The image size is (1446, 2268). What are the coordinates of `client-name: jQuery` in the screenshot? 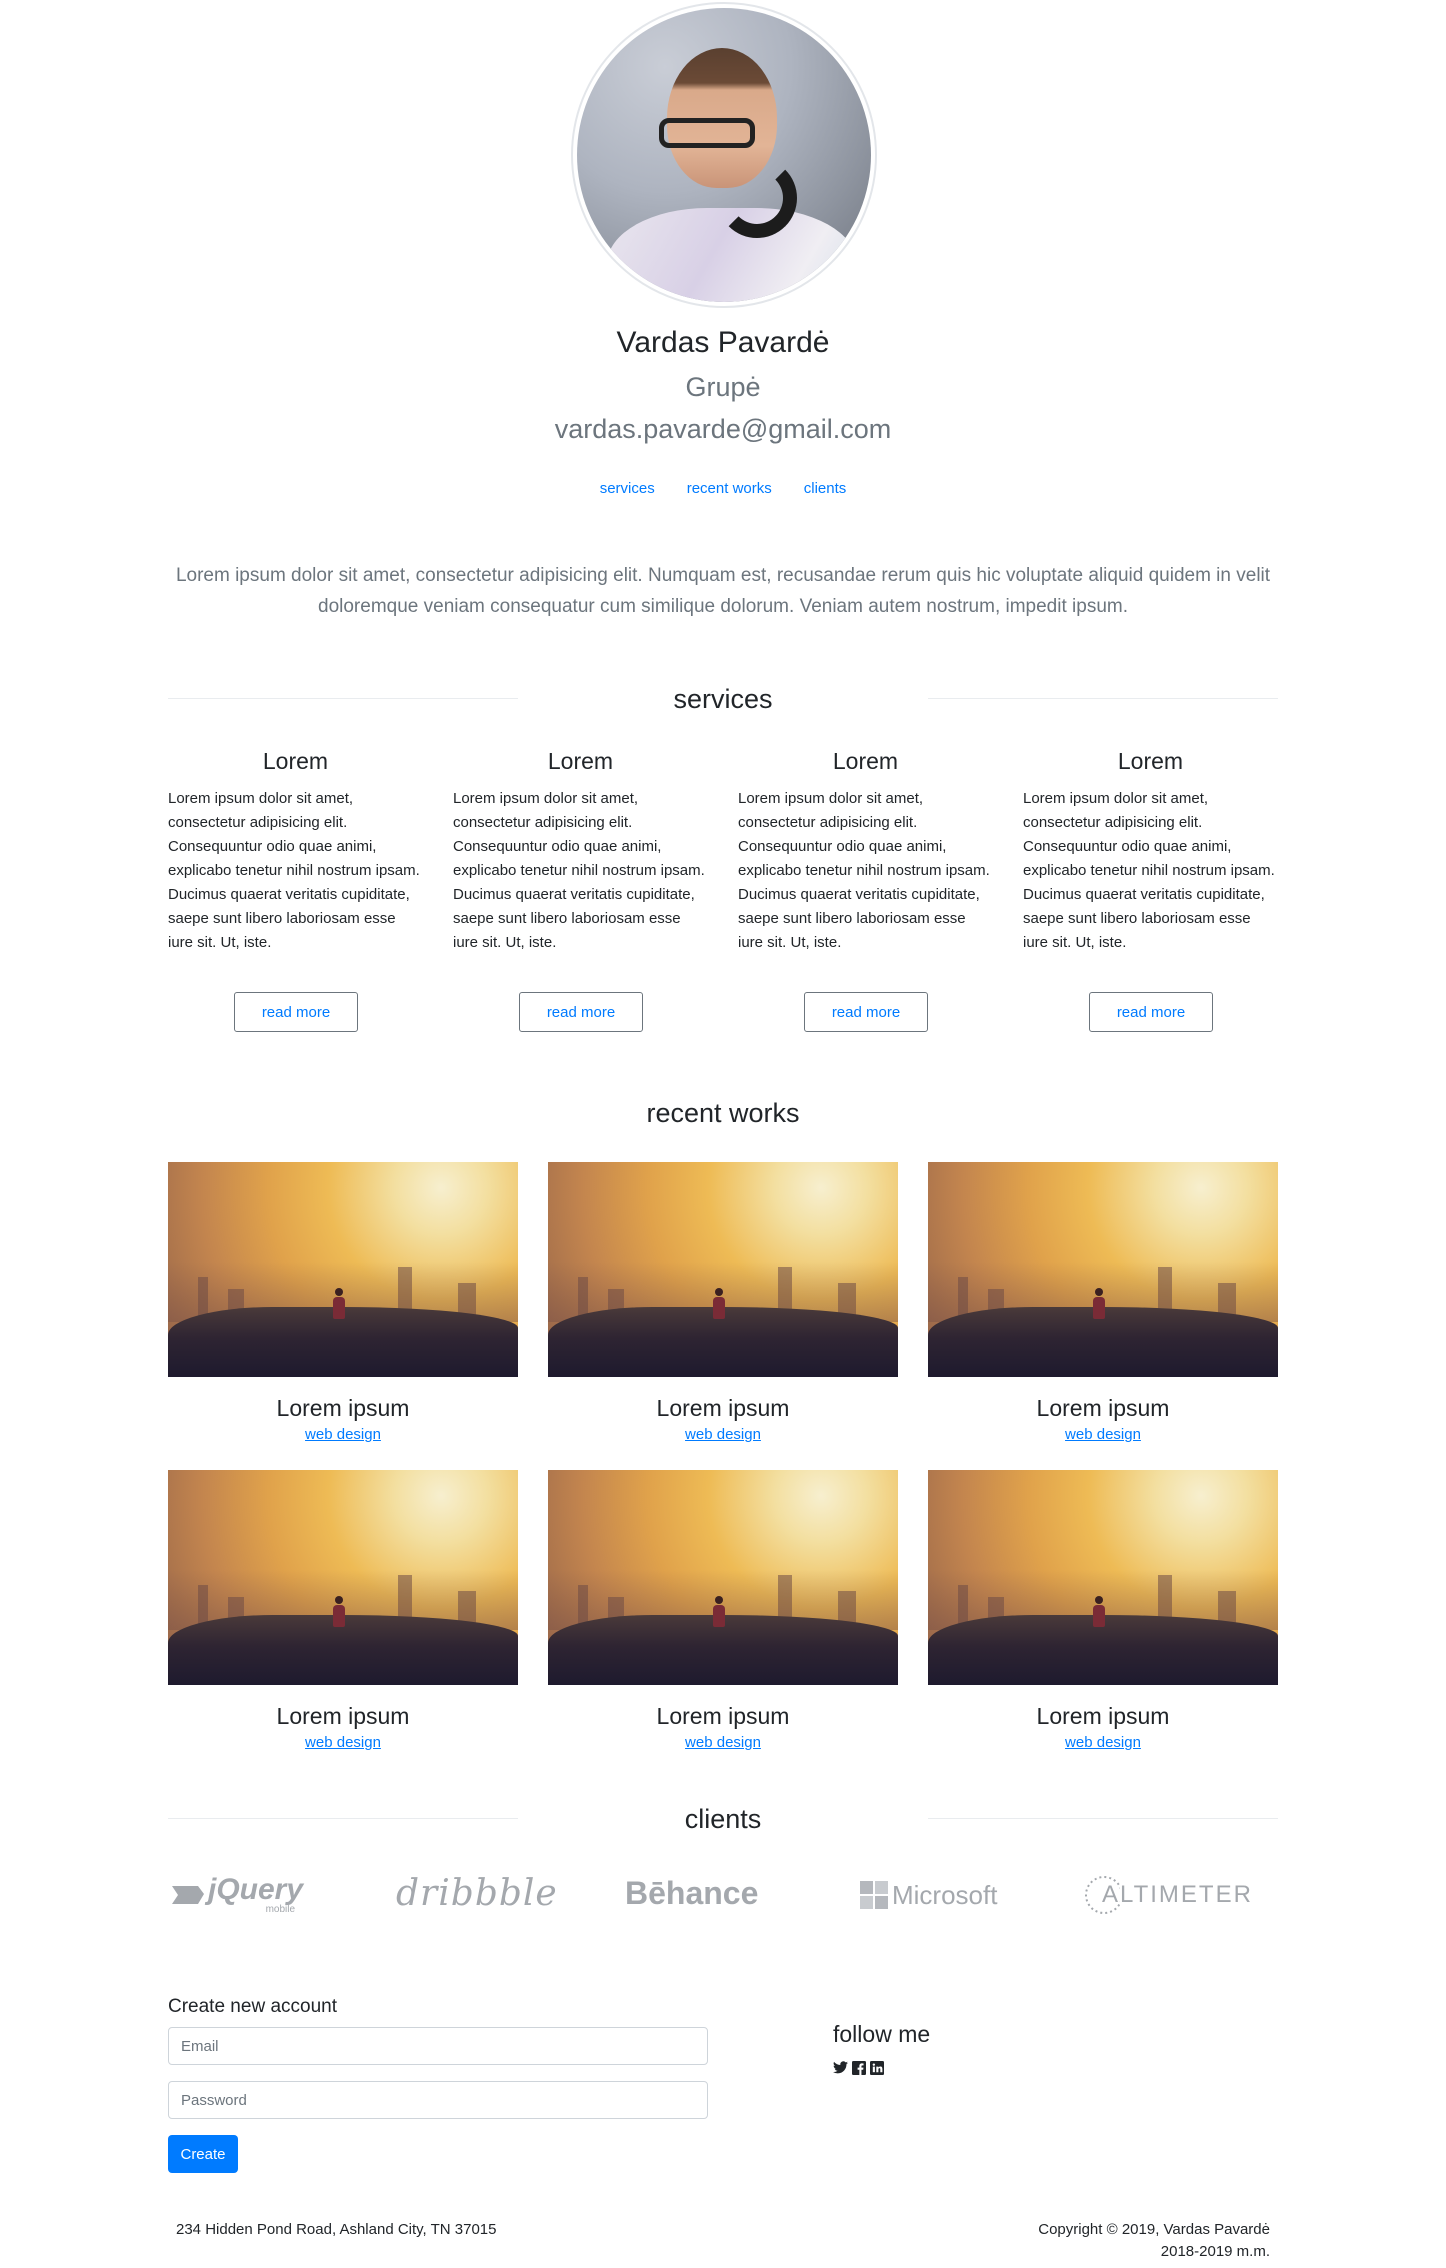 It's located at (256, 1889).